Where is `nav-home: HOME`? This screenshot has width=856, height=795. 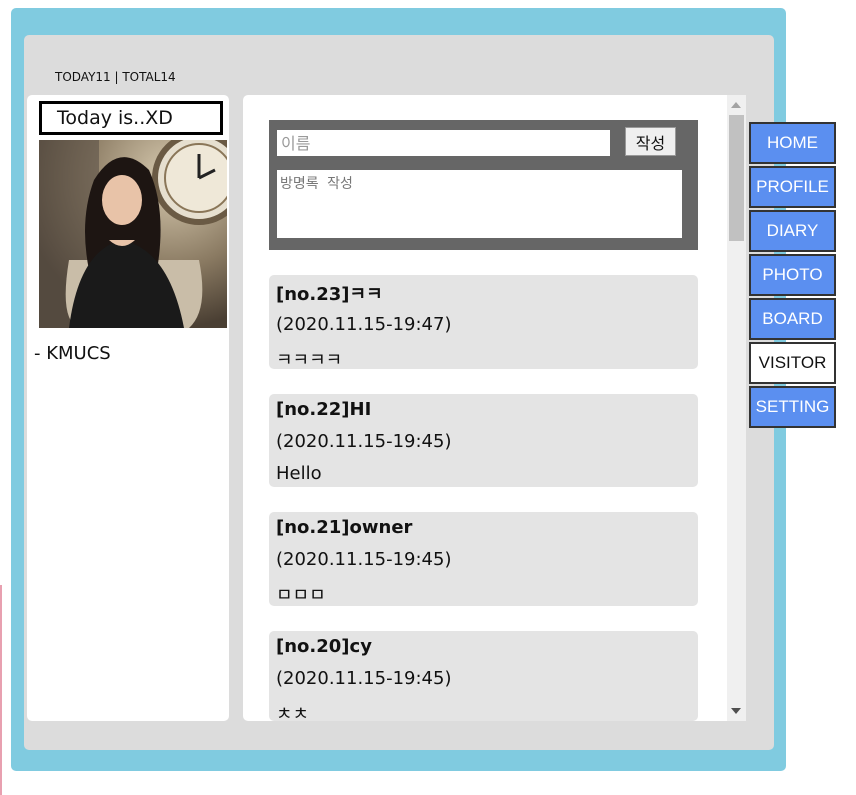
nav-home: HOME is located at coordinates (792, 143).